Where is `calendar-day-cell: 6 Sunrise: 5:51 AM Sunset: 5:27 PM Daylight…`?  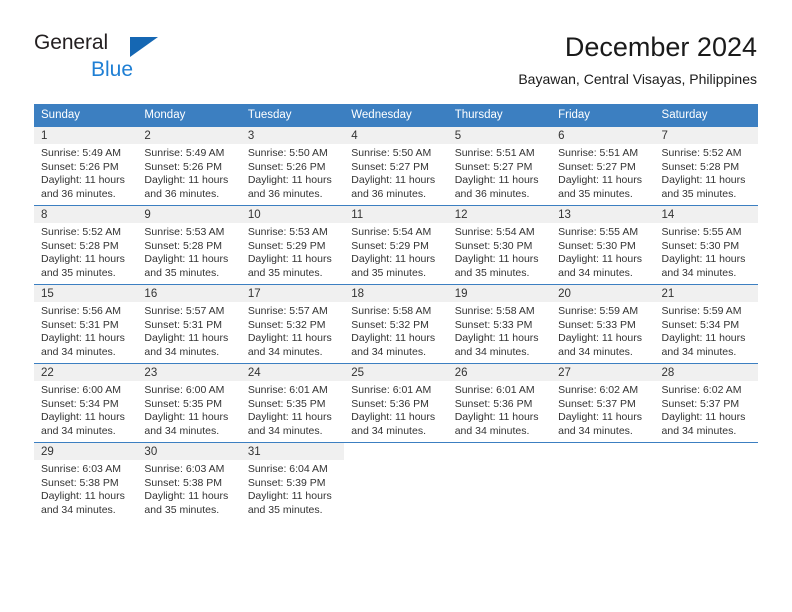
calendar-day-cell: 6 Sunrise: 5:51 AM Sunset: 5:27 PM Daylight… is located at coordinates (603, 166).